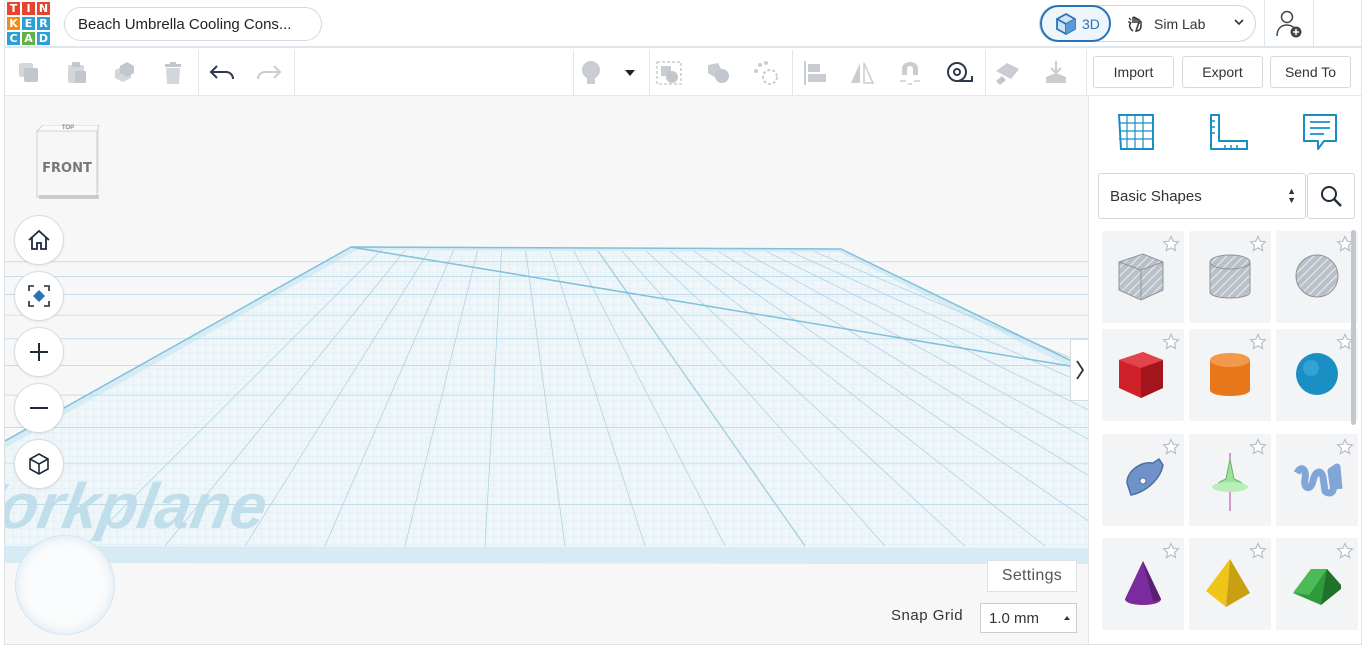 The image size is (1366, 648). I want to click on duplicate-icon, so click(124, 72).